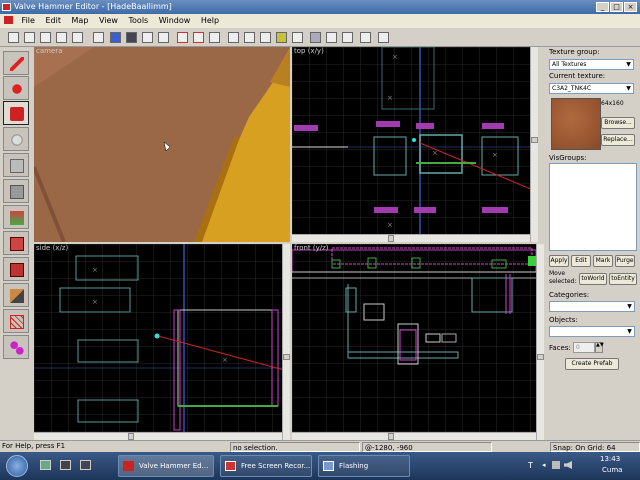  Describe the element at coordinates (623, 279) in the screenshot. I see `to-entity-button: toEntity` at that location.